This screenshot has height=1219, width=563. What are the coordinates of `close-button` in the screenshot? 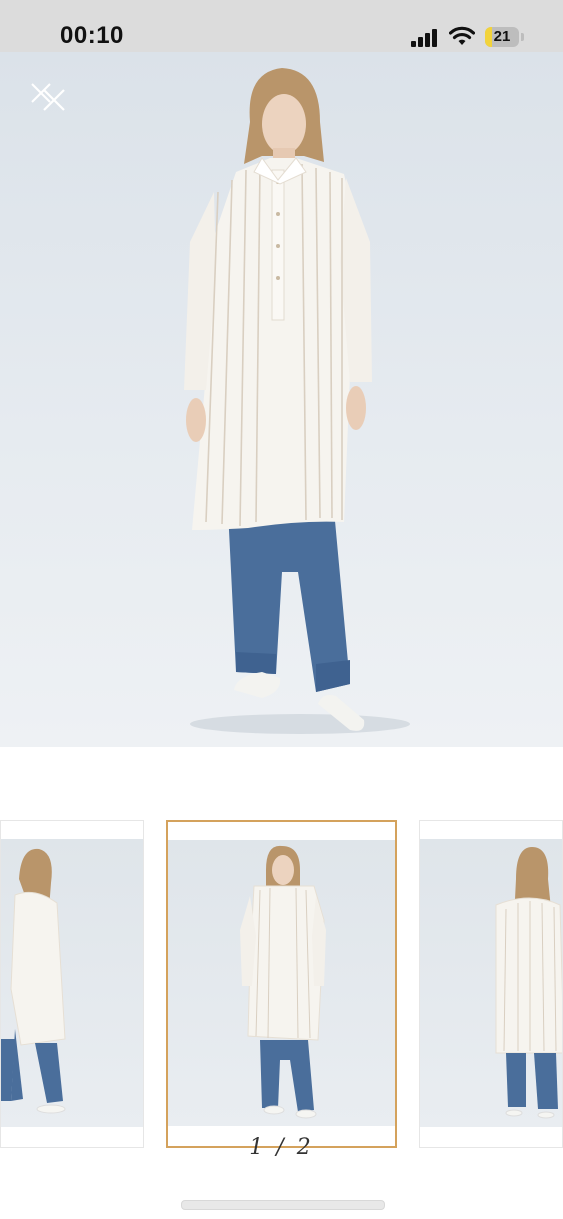 It's located at (48, 98).